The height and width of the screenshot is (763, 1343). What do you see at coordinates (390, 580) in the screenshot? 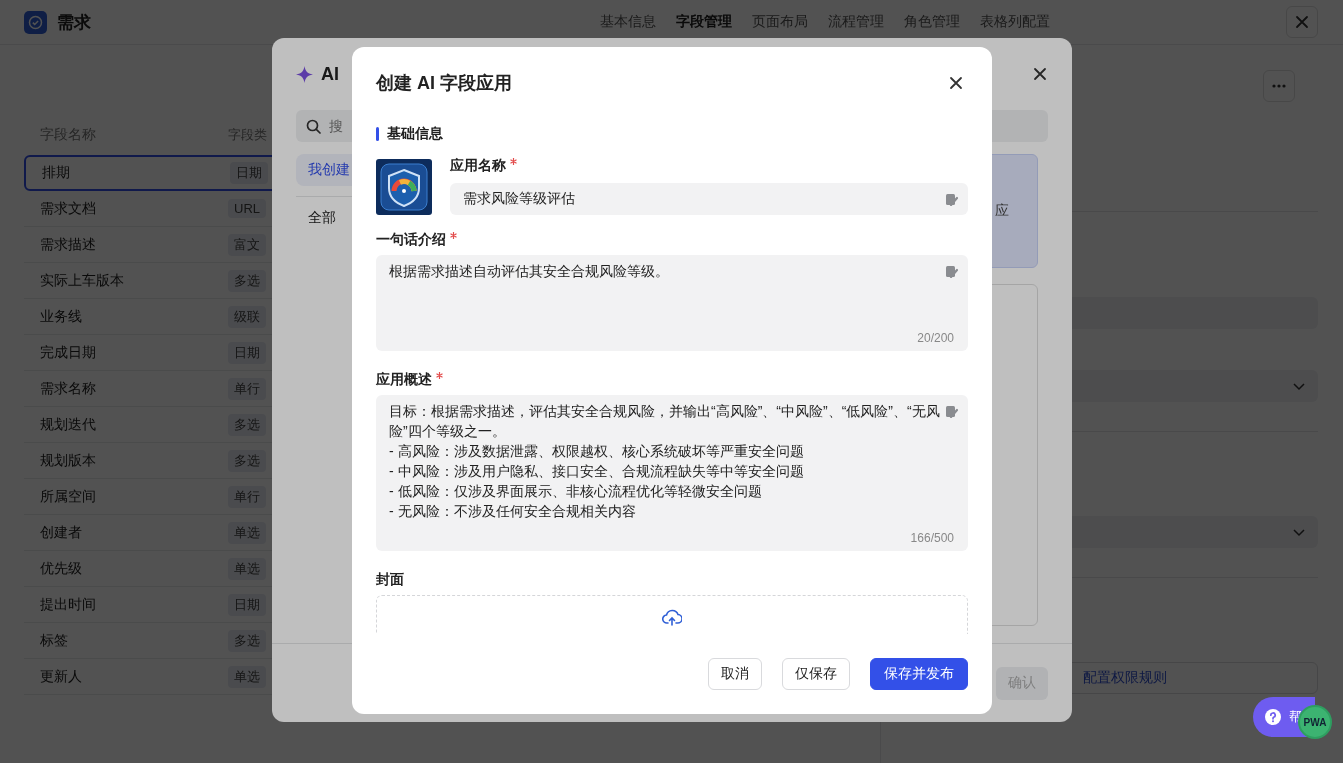
I see `field-label: 封面` at bounding box center [390, 580].